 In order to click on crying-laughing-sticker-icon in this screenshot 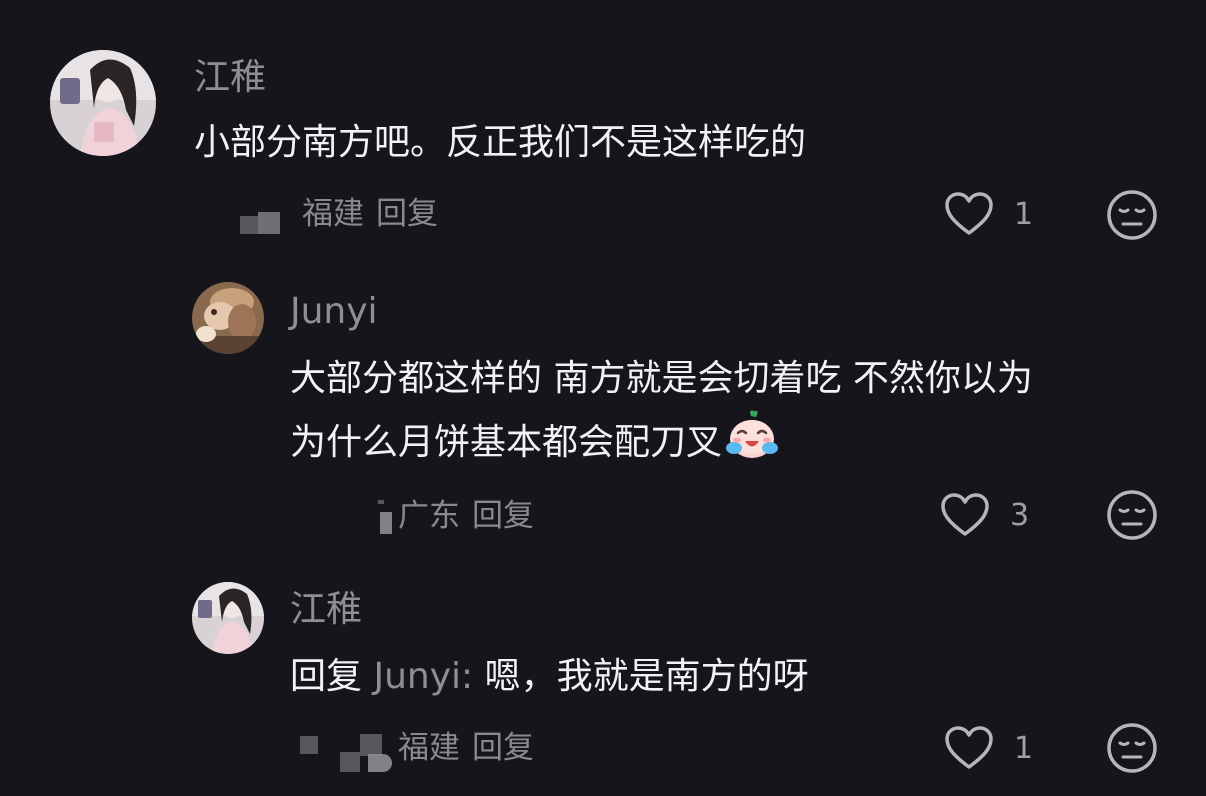, I will do `click(752, 446)`.